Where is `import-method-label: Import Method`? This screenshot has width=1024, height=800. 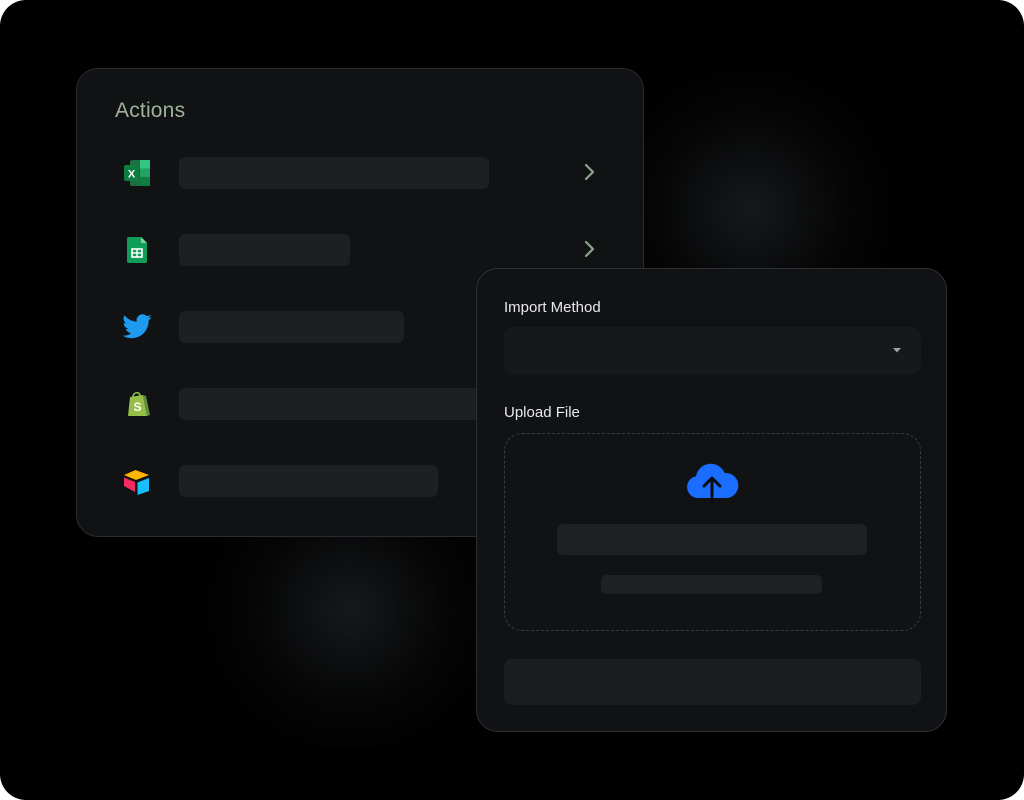
import-method-label: Import Method is located at coordinates (552, 307).